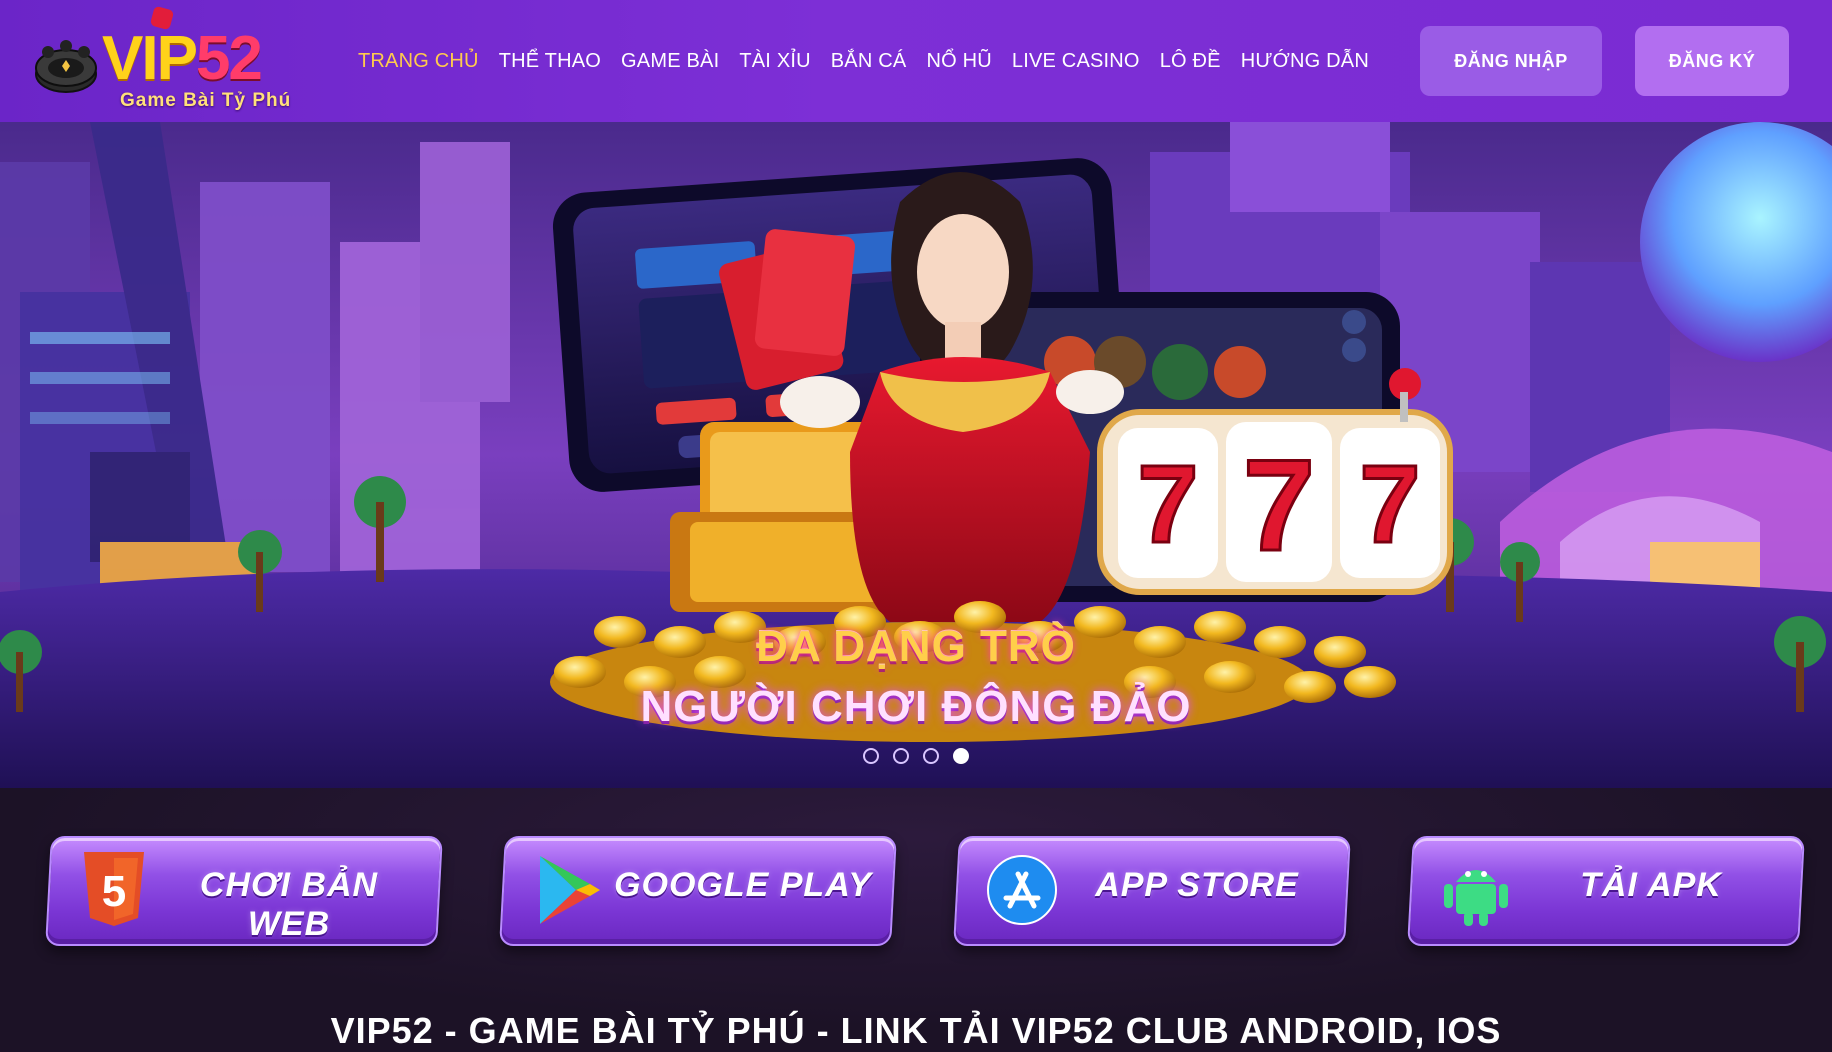  I want to click on html5-icon: 5, so click(114, 889).